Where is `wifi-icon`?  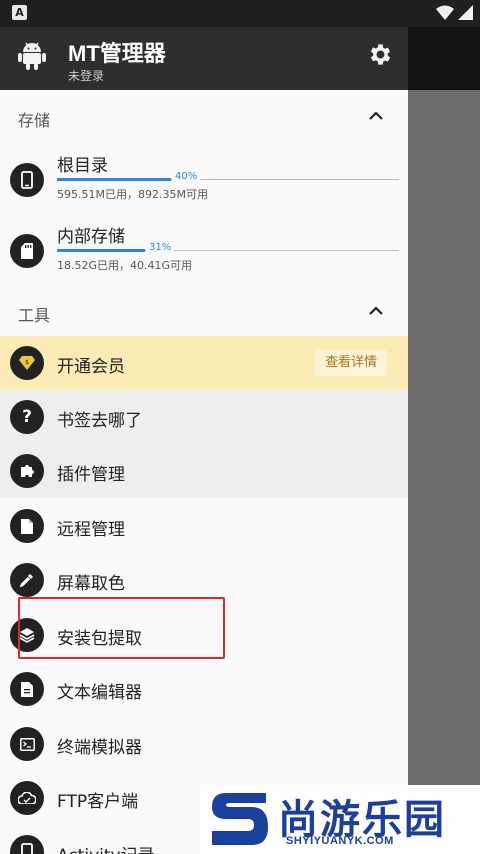
wifi-icon is located at coordinates (445, 12).